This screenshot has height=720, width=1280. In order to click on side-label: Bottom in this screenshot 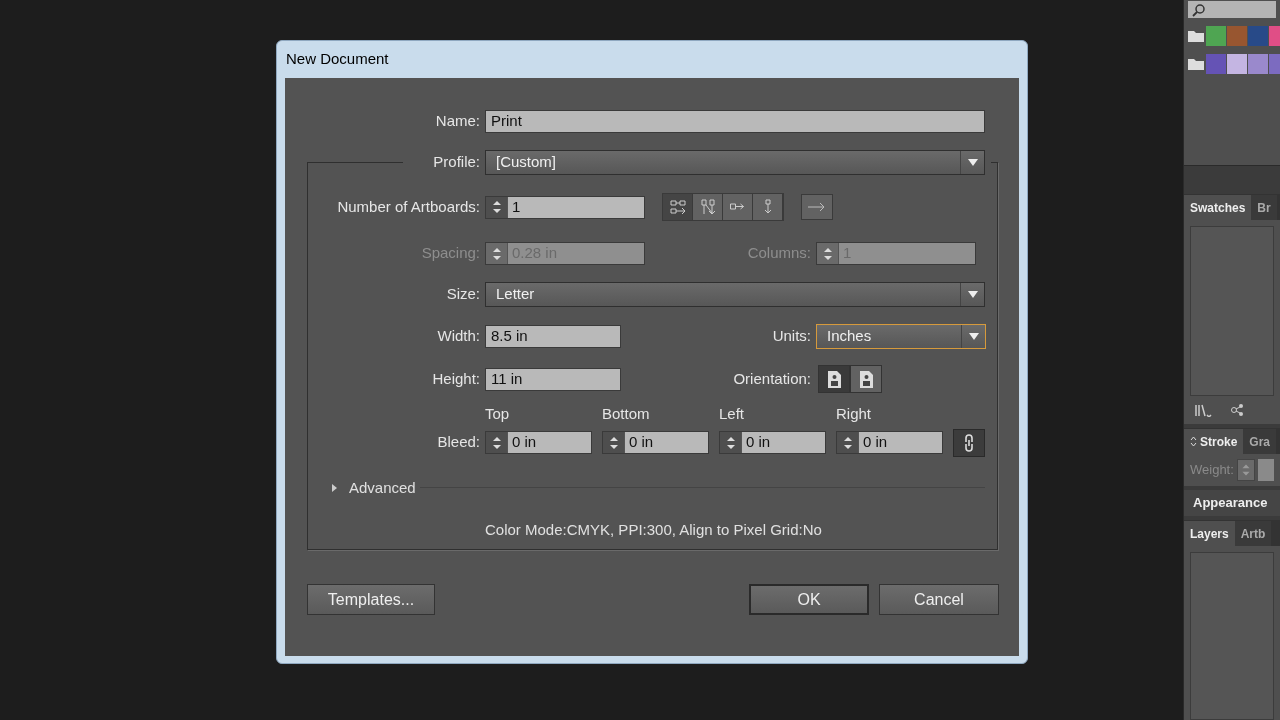, I will do `click(626, 414)`.